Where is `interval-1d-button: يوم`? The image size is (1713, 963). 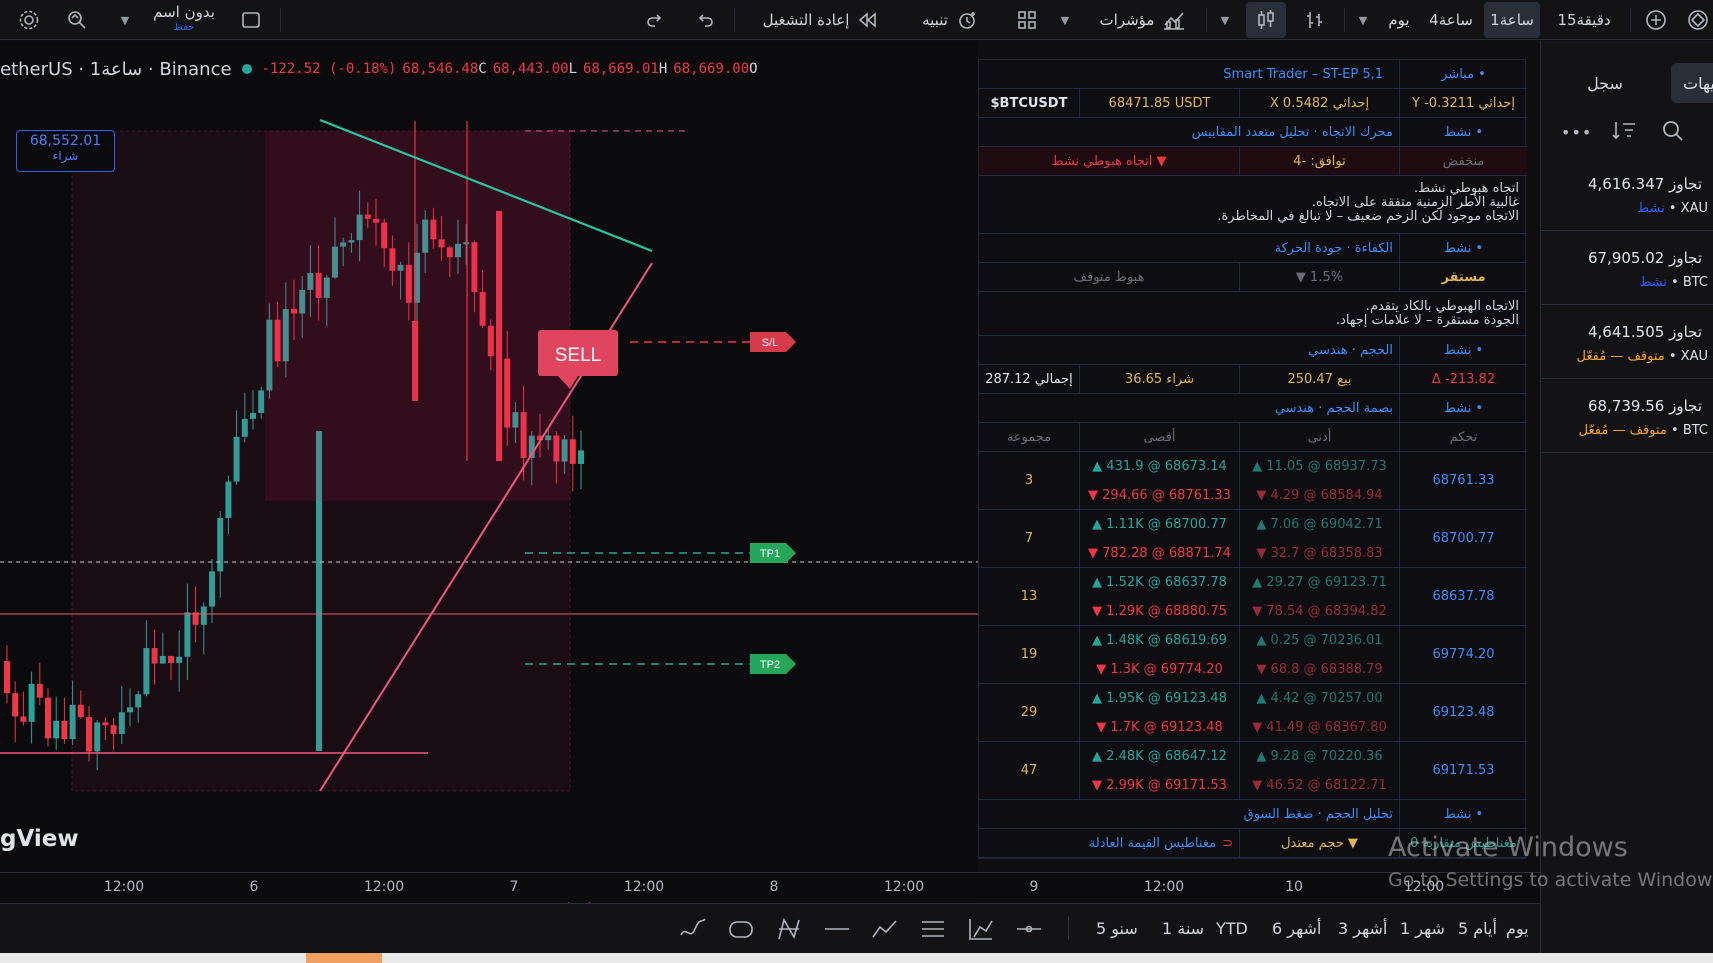
interval-1d-button: يوم is located at coordinates (1399, 20).